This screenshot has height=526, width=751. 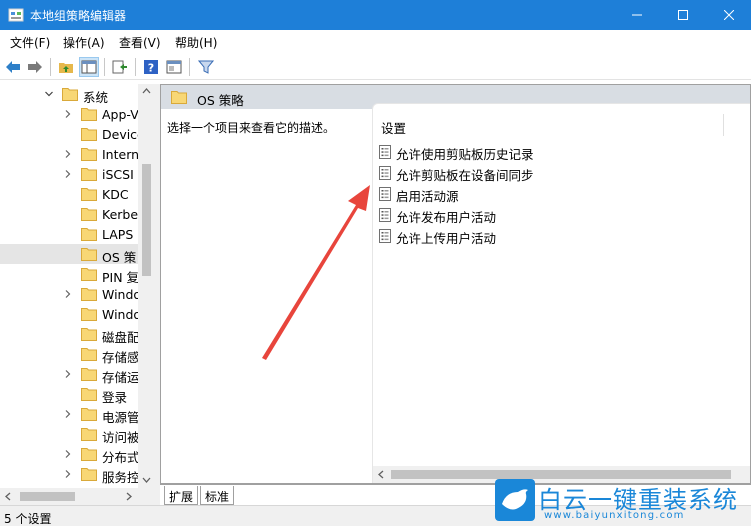 I want to click on setting-row: 启用活动源, so click(x=529, y=194).